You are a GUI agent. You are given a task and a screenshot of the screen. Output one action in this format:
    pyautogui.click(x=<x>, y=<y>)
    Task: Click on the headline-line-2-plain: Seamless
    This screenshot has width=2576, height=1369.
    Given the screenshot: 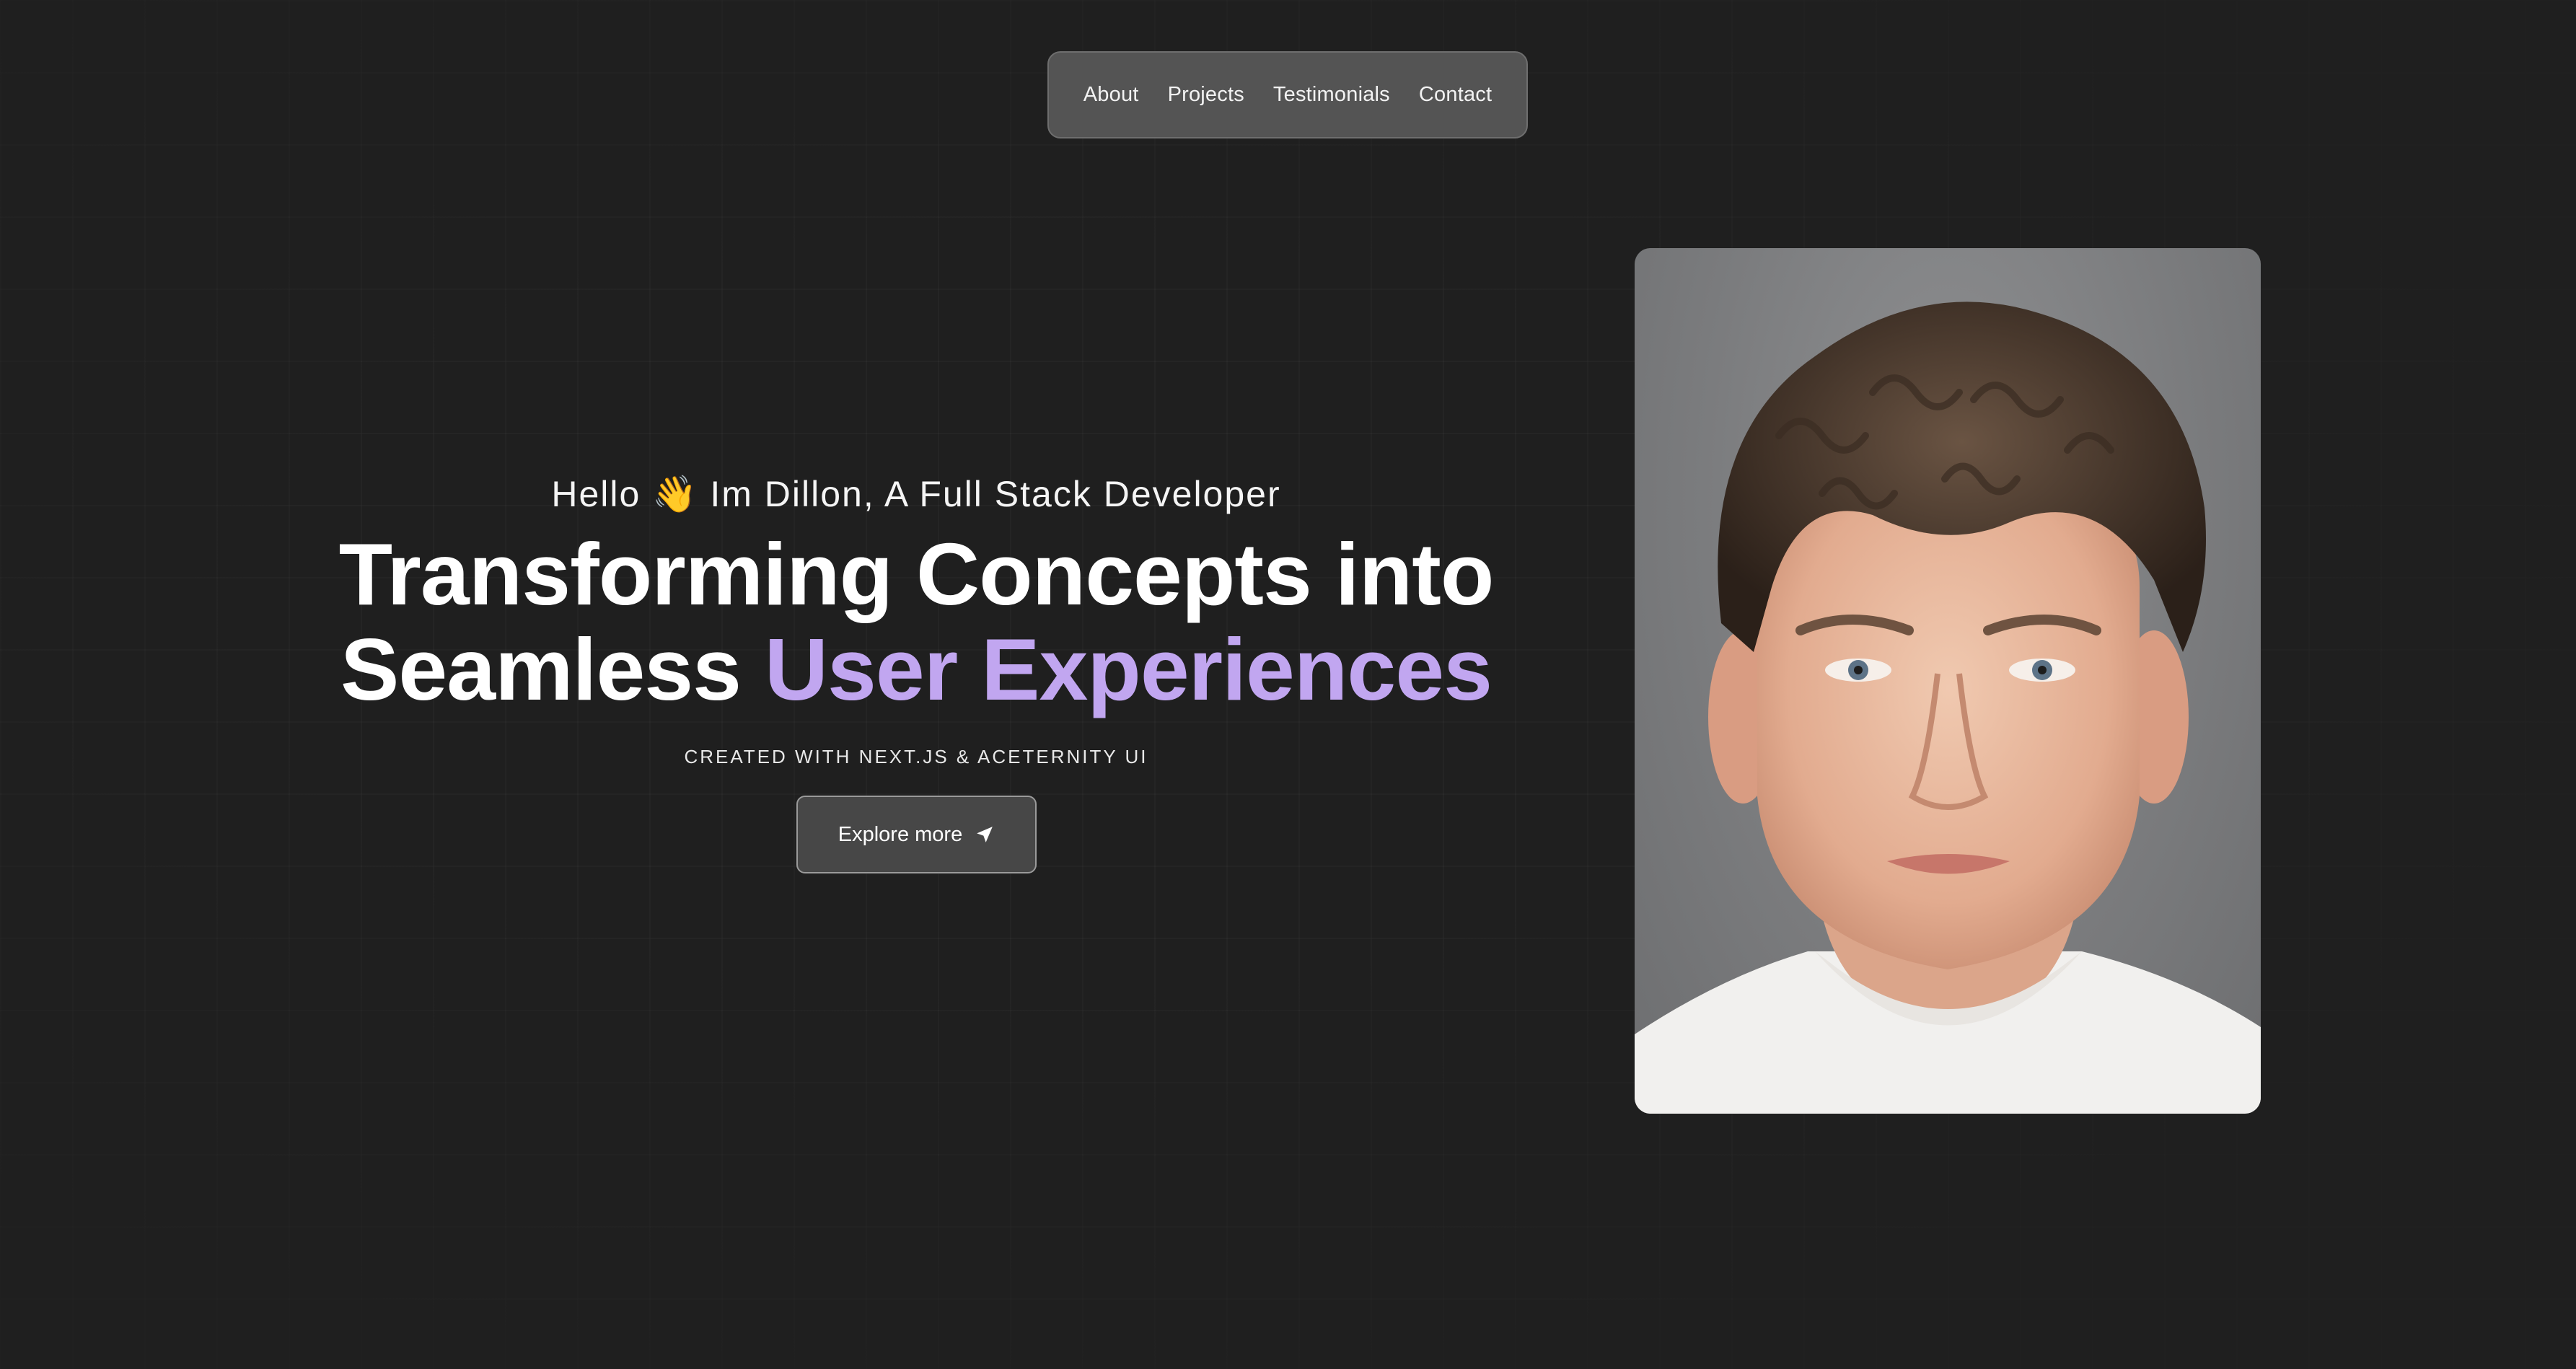 What is the action you would take?
    pyautogui.click(x=552, y=669)
    